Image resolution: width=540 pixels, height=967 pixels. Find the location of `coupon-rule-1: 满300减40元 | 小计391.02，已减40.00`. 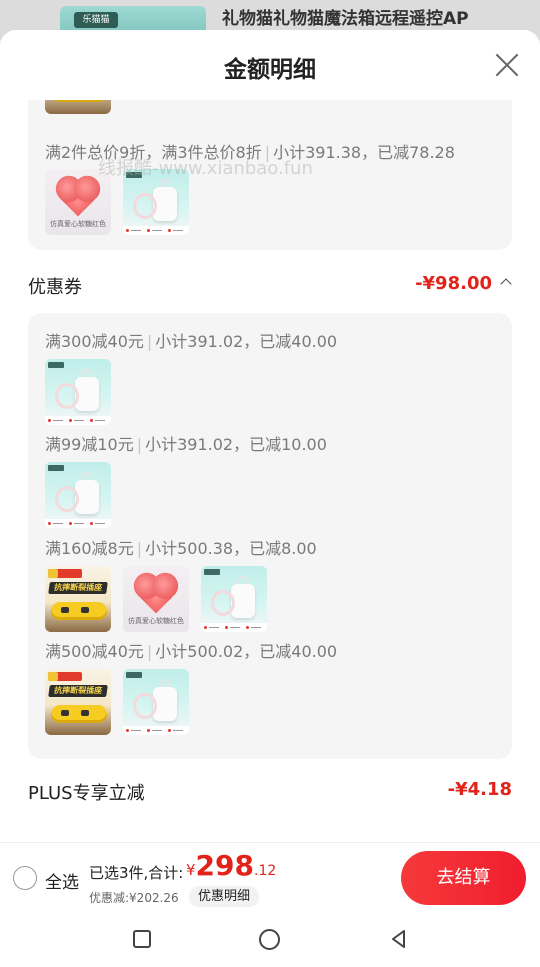

coupon-rule-1: 满300减40元 | 小计391.02，已减40.00 is located at coordinates (191, 340).